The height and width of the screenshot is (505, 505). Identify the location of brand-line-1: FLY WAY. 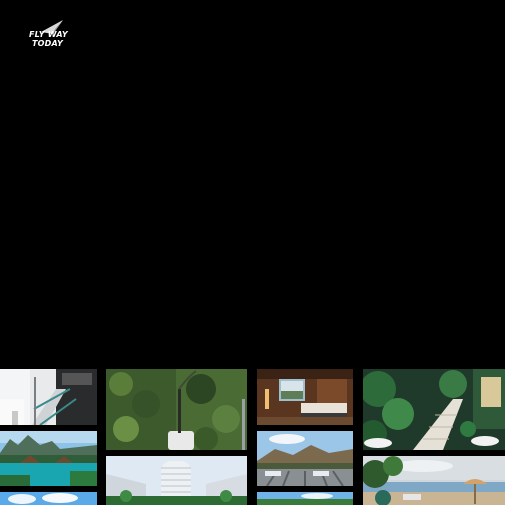
(48, 34).